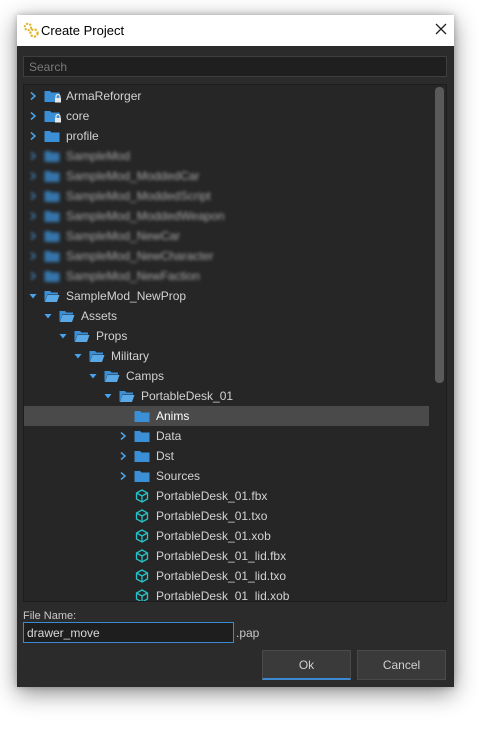 Image resolution: width=501 pixels, height=735 pixels. Describe the element at coordinates (226, 196) in the screenshot. I see `tree-folder-item: SampleMod_ModdedScript` at that location.